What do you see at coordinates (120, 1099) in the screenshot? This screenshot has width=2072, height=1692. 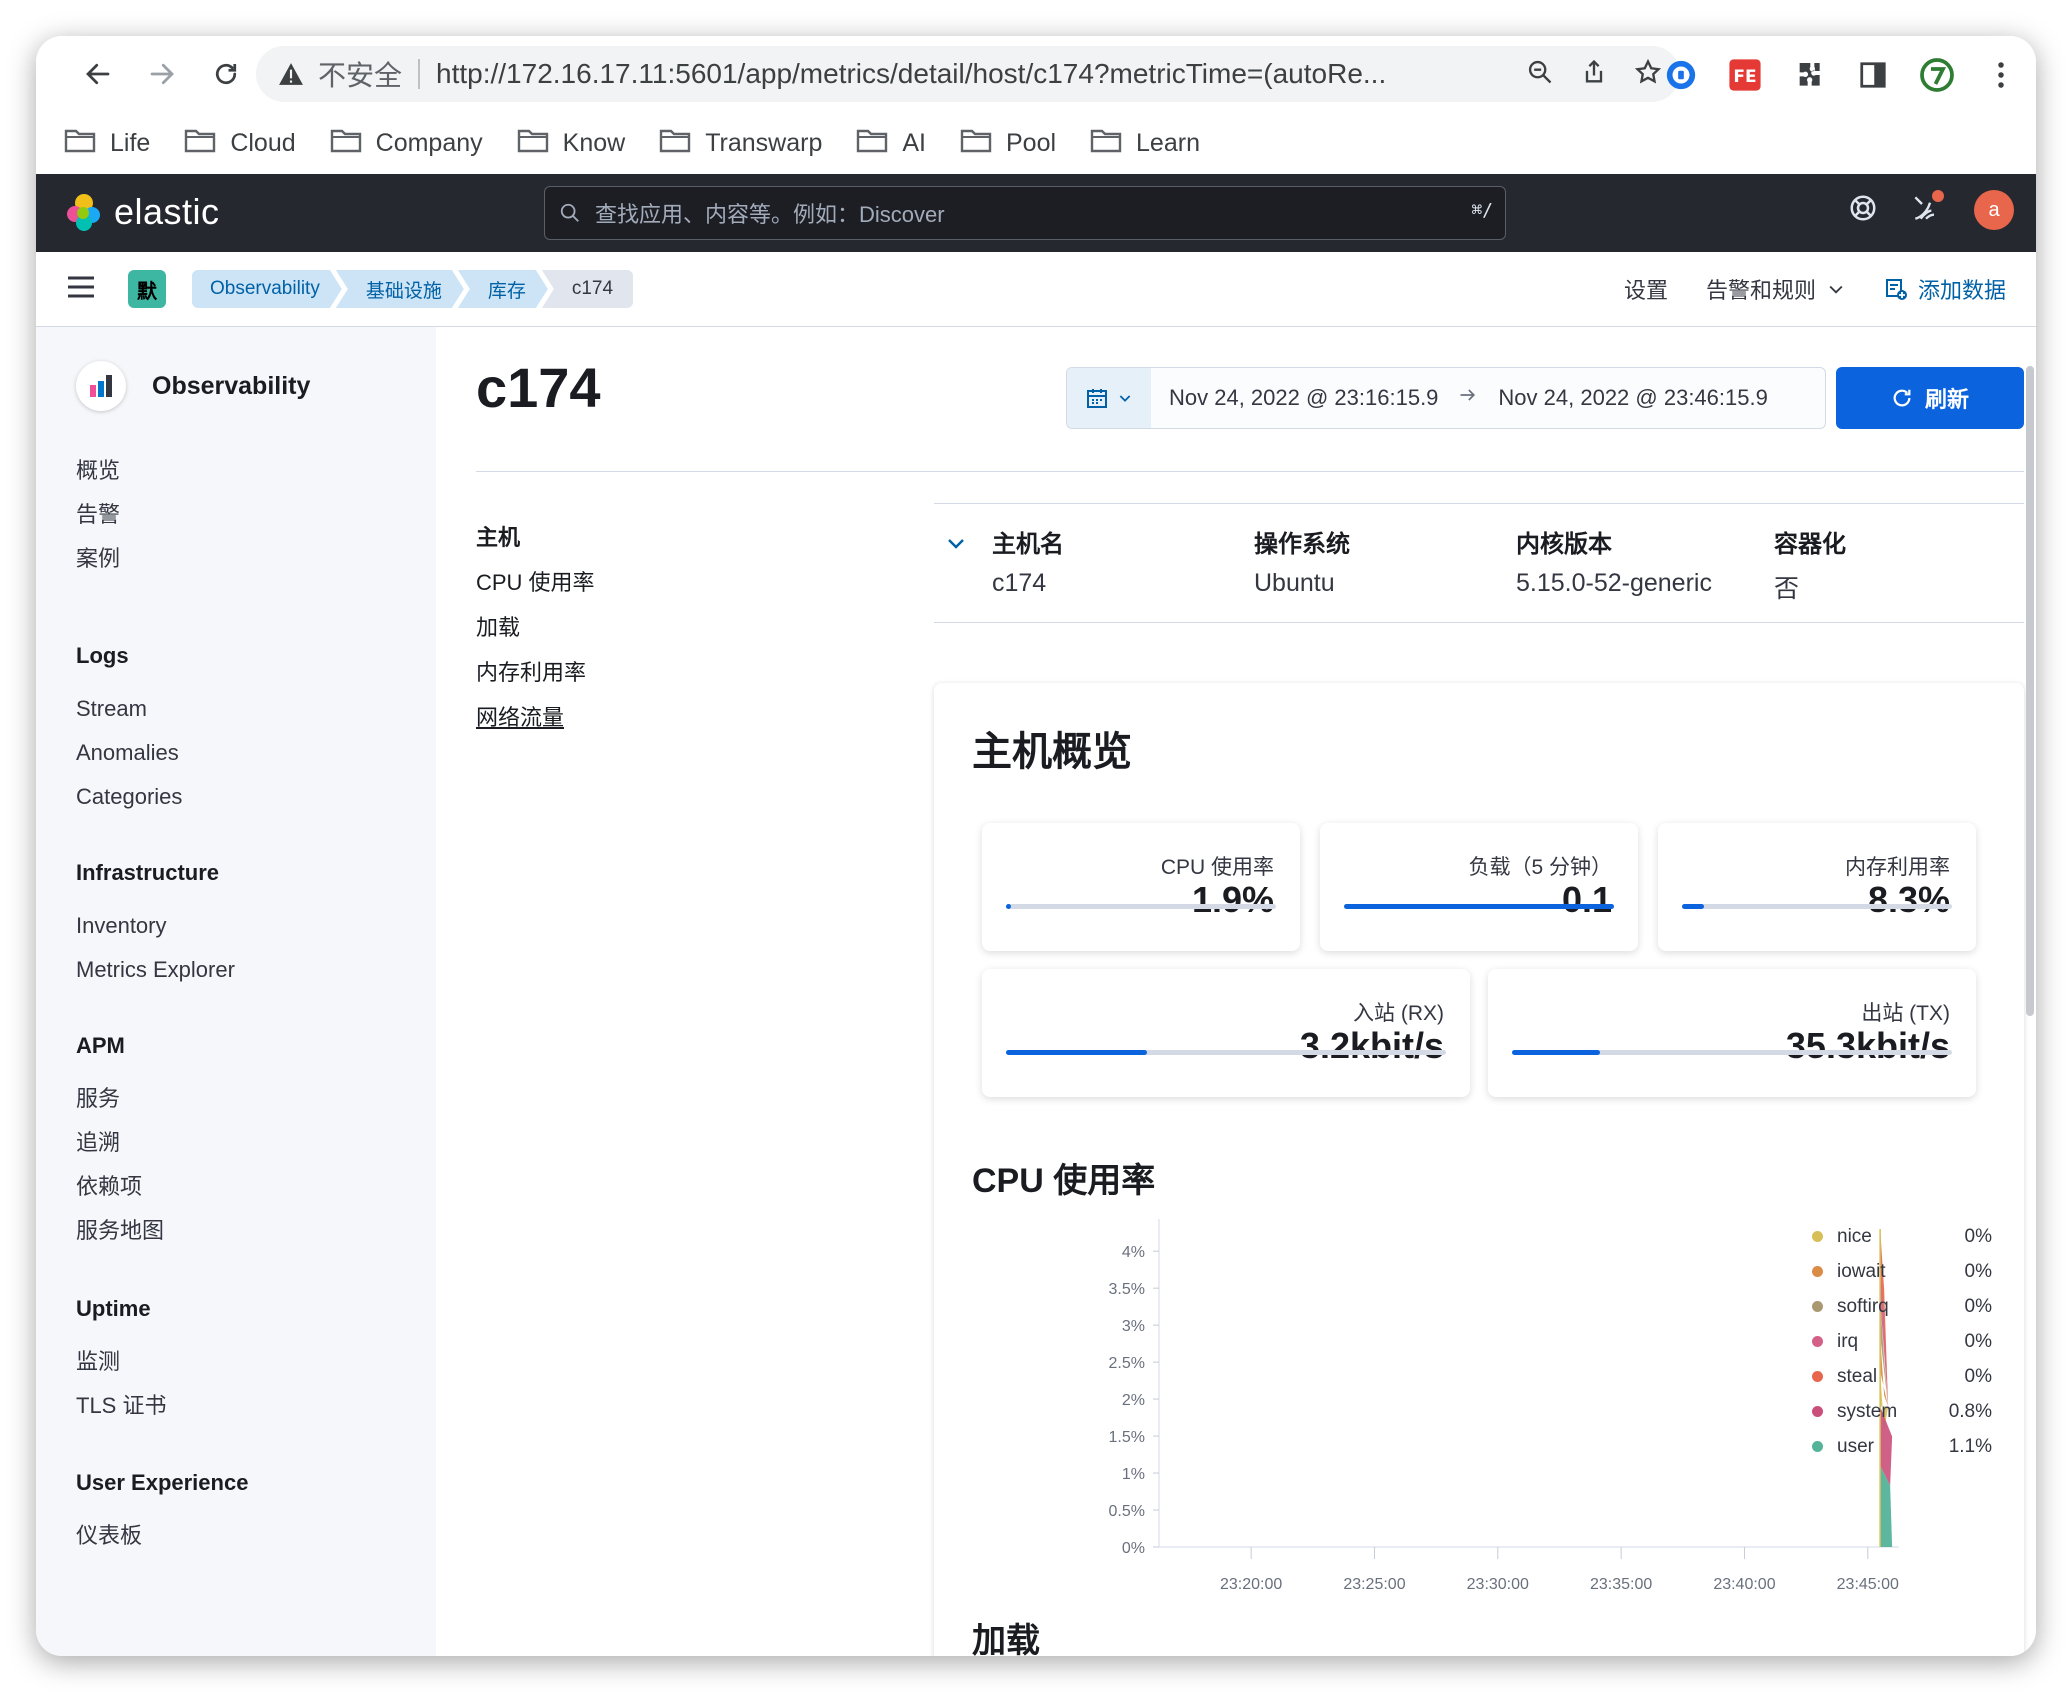 I see `sidebar-item-services: 服务` at bounding box center [120, 1099].